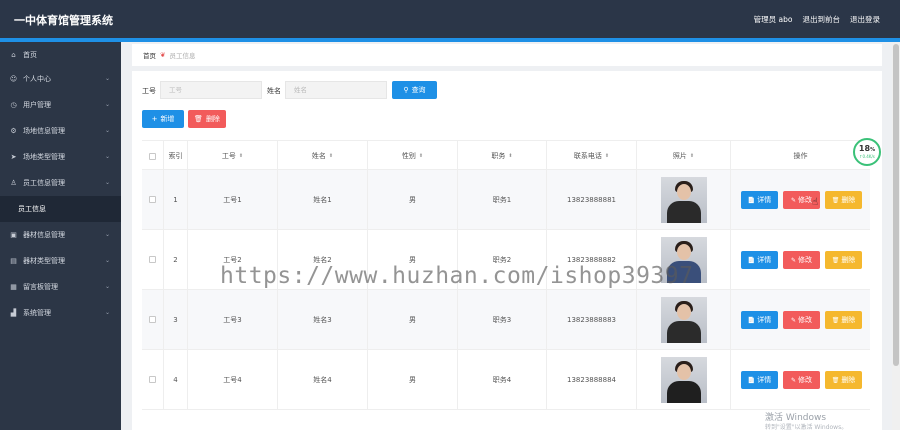 This screenshot has width=900, height=430. What do you see at coordinates (502, 199) in the screenshot?
I see `cell-position: 职务1` at bounding box center [502, 199].